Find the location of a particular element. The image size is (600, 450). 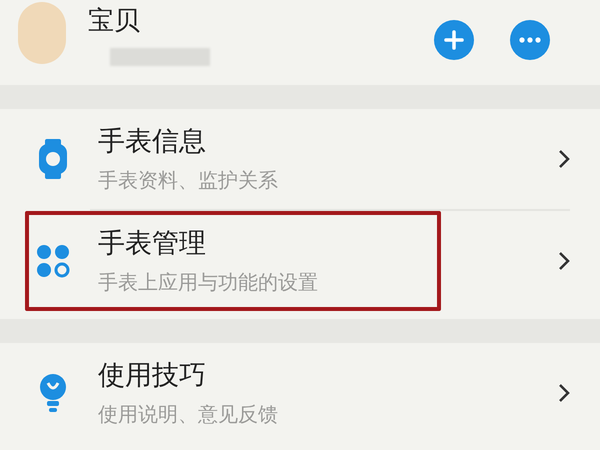

menu-item-subtitle: 使用说明、意见反馈 is located at coordinates (188, 414).